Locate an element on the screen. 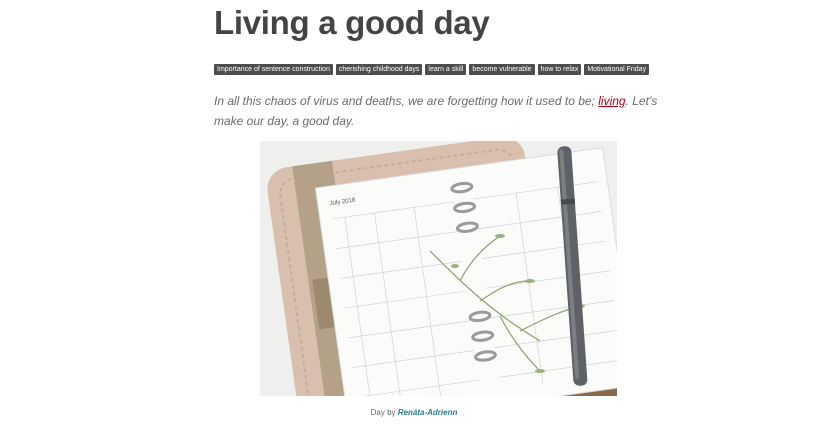 Image resolution: width=828 pixels, height=426 pixels. living-link: living is located at coordinates (611, 101).